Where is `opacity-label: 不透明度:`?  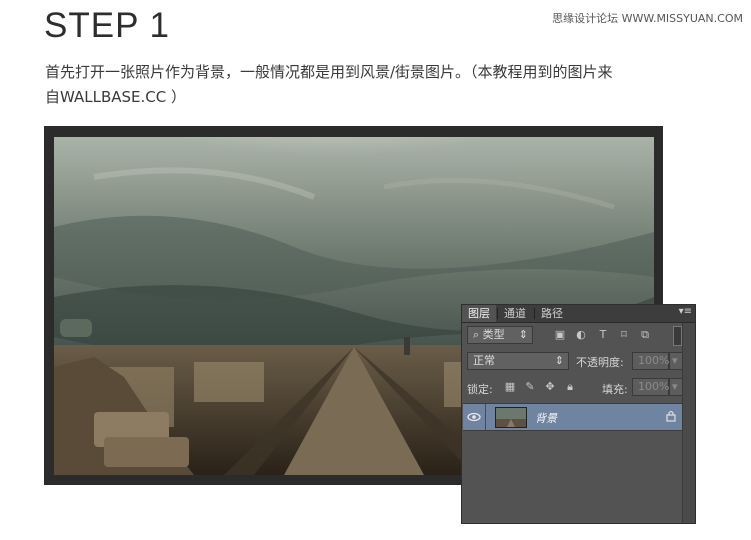
opacity-label: 不透明度: is located at coordinates (600, 362).